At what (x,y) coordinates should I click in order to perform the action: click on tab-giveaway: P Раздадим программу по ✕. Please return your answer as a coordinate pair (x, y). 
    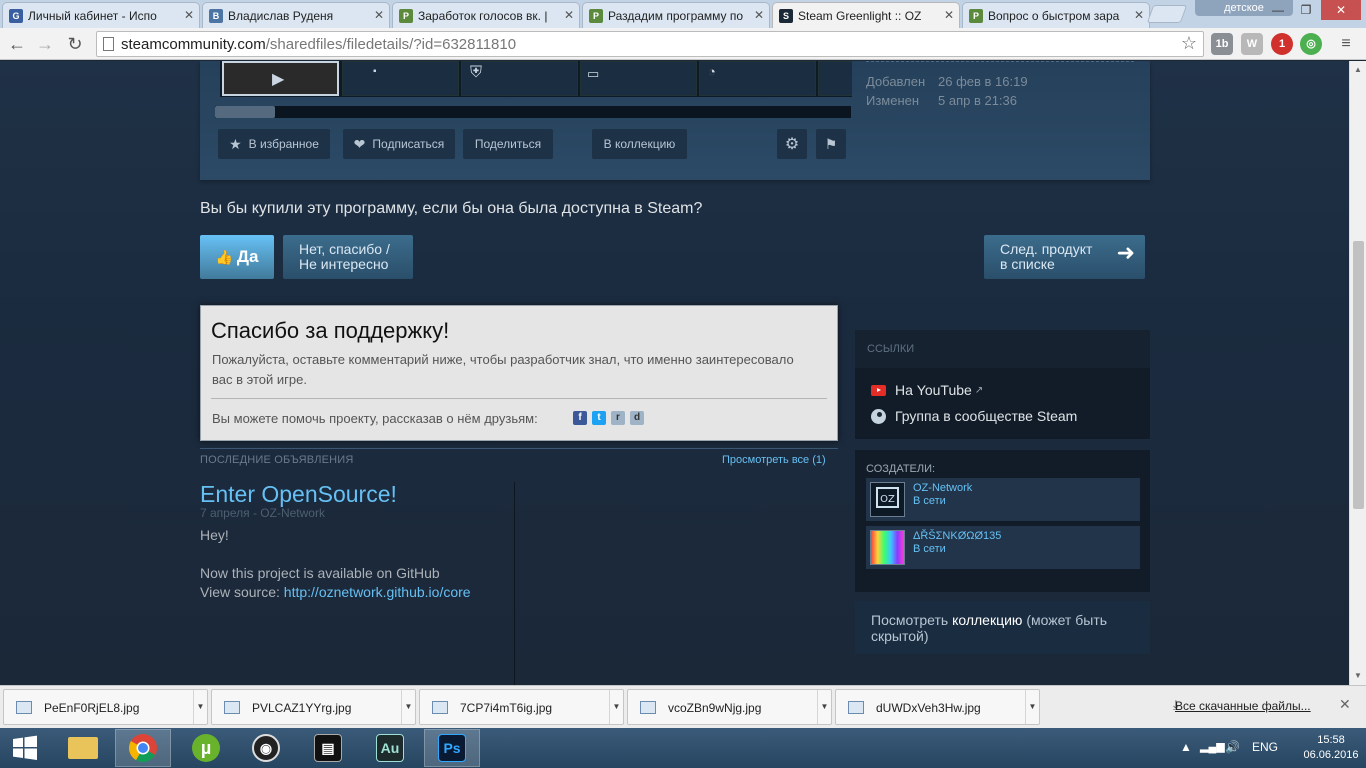
    Looking at the image, I should click on (676, 15).